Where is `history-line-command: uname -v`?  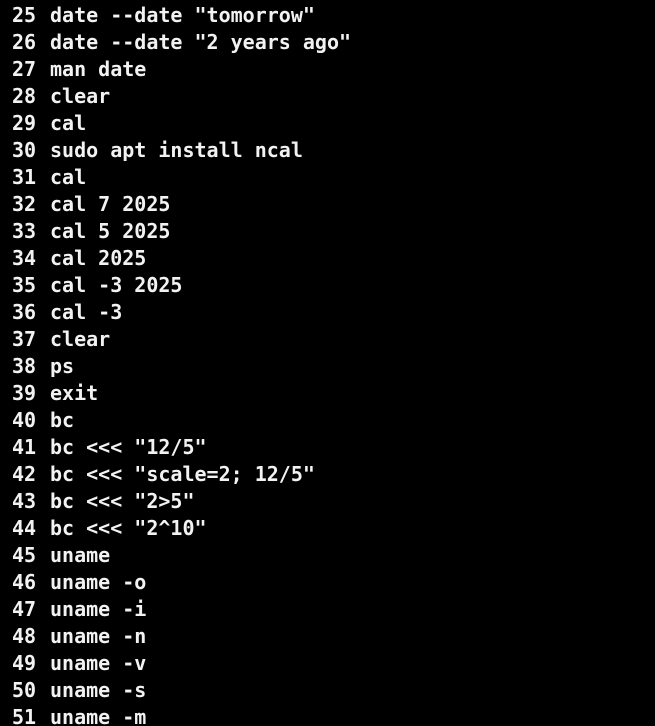 history-line-command: uname -v is located at coordinates (98, 663).